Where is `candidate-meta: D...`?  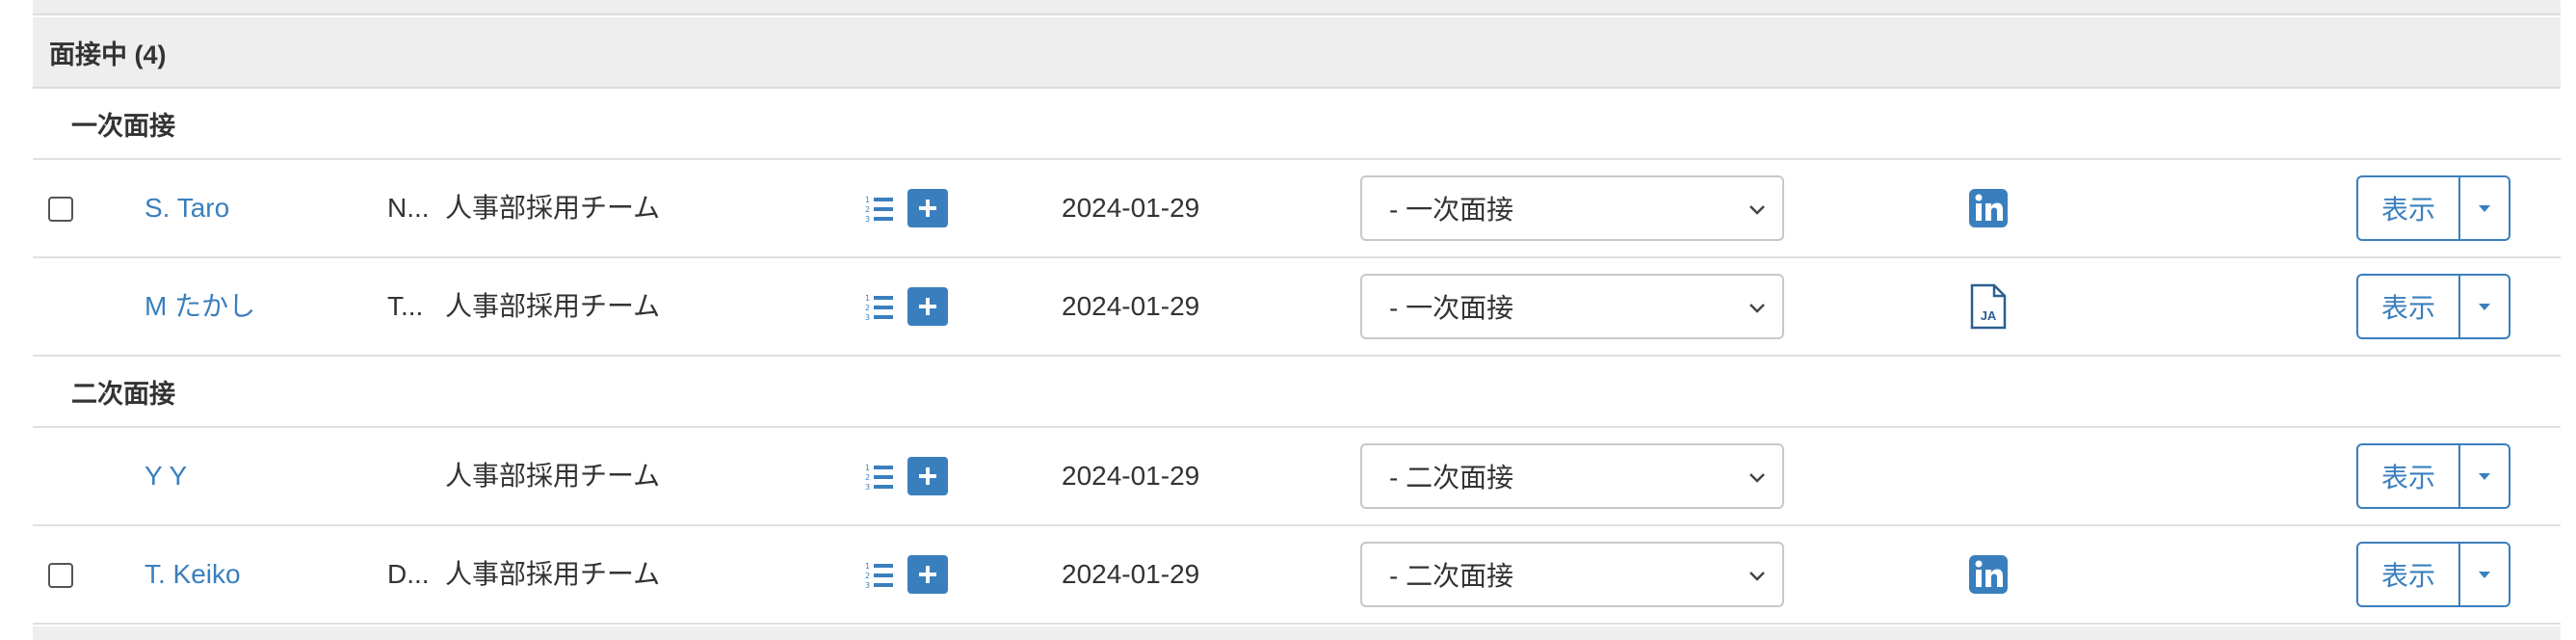
candidate-meta: D... is located at coordinates (409, 574).